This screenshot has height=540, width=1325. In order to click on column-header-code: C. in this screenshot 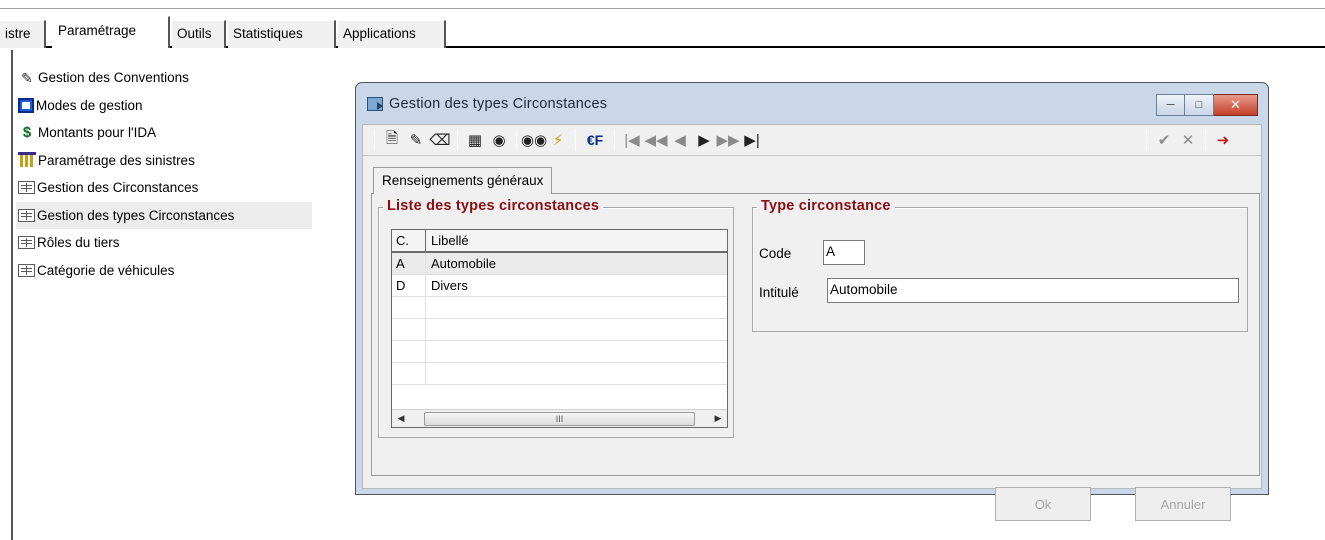, I will do `click(409, 240)`.